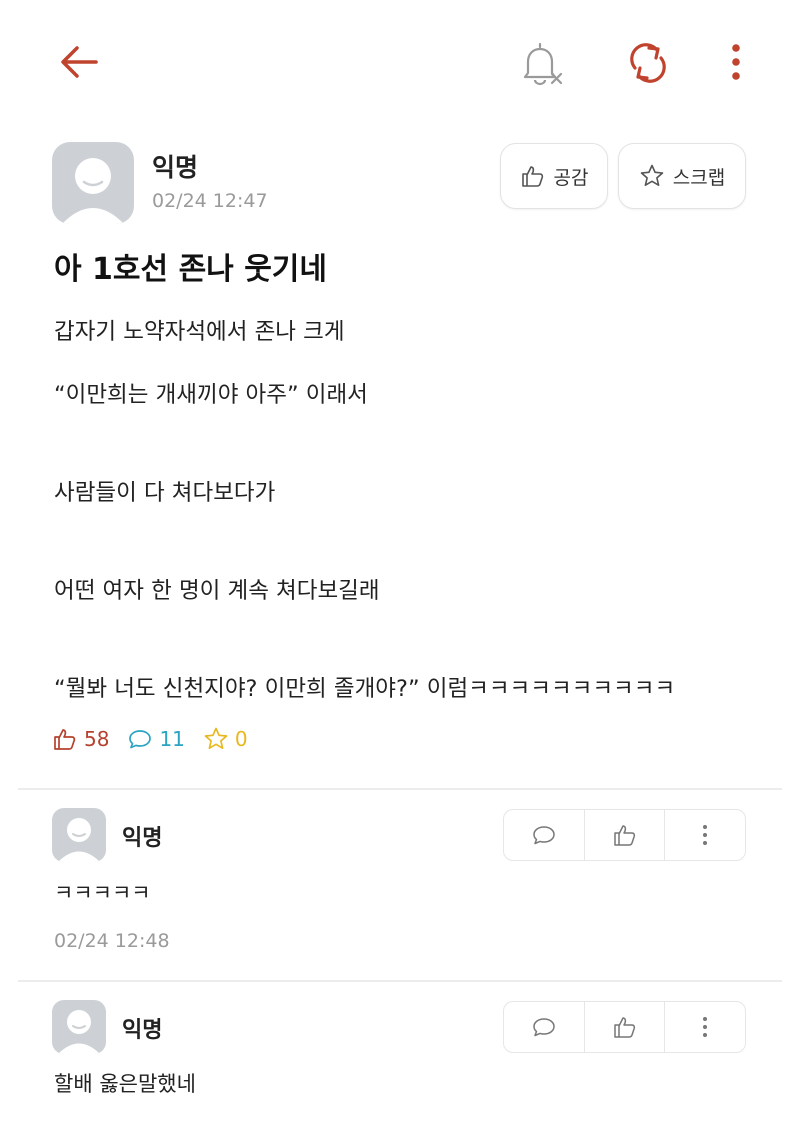 This screenshot has height=1132, width=800. What do you see at coordinates (93, 183) in the screenshot?
I see `post-author-avatar` at bounding box center [93, 183].